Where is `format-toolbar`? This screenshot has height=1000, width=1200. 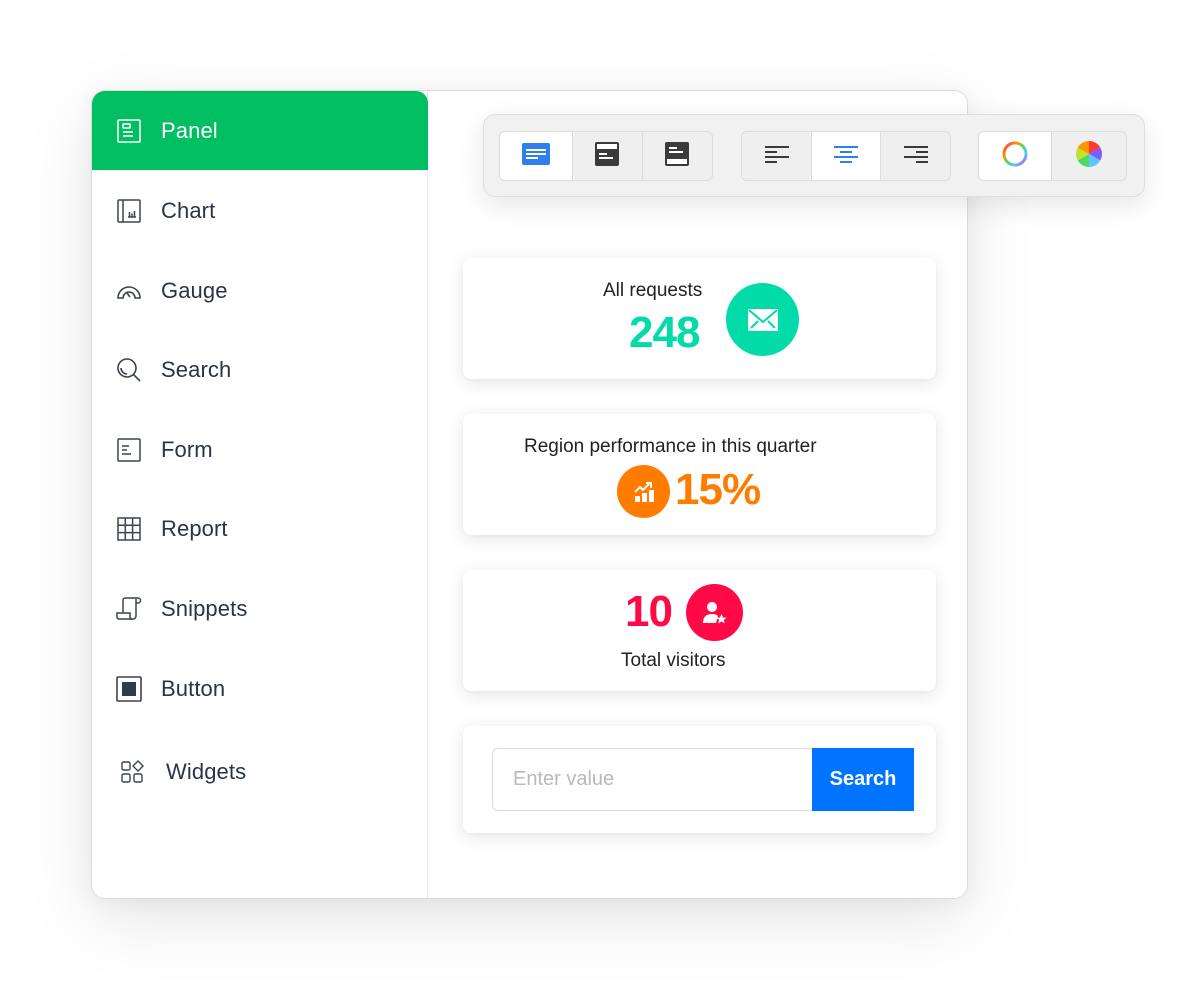 format-toolbar is located at coordinates (814, 155).